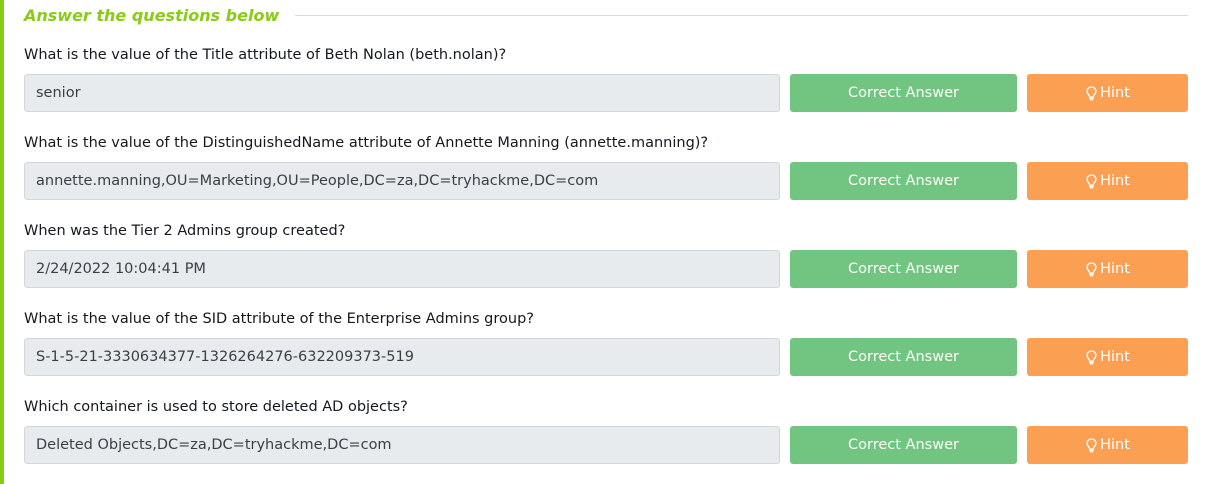 The height and width of the screenshot is (484, 1206). I want to click on section-header: Answer the questions below, so click(606, 15).